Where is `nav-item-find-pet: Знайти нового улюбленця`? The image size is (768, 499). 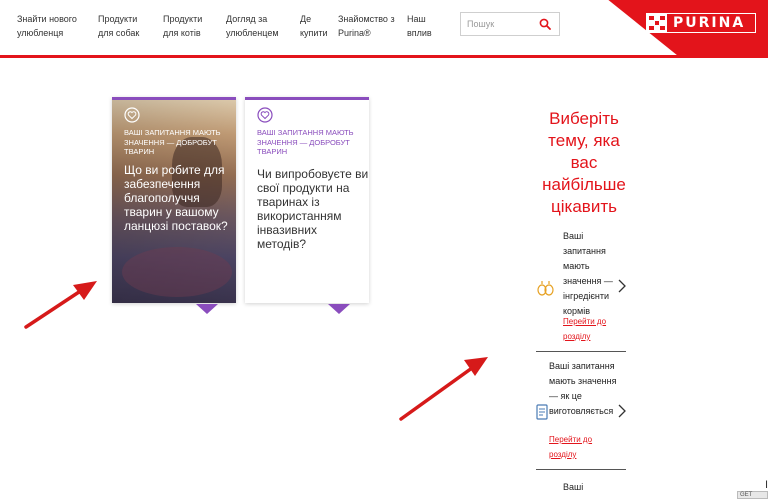
nav-item-find-pet: Знайти нового улюбленця is located at coordinates (47, 26).